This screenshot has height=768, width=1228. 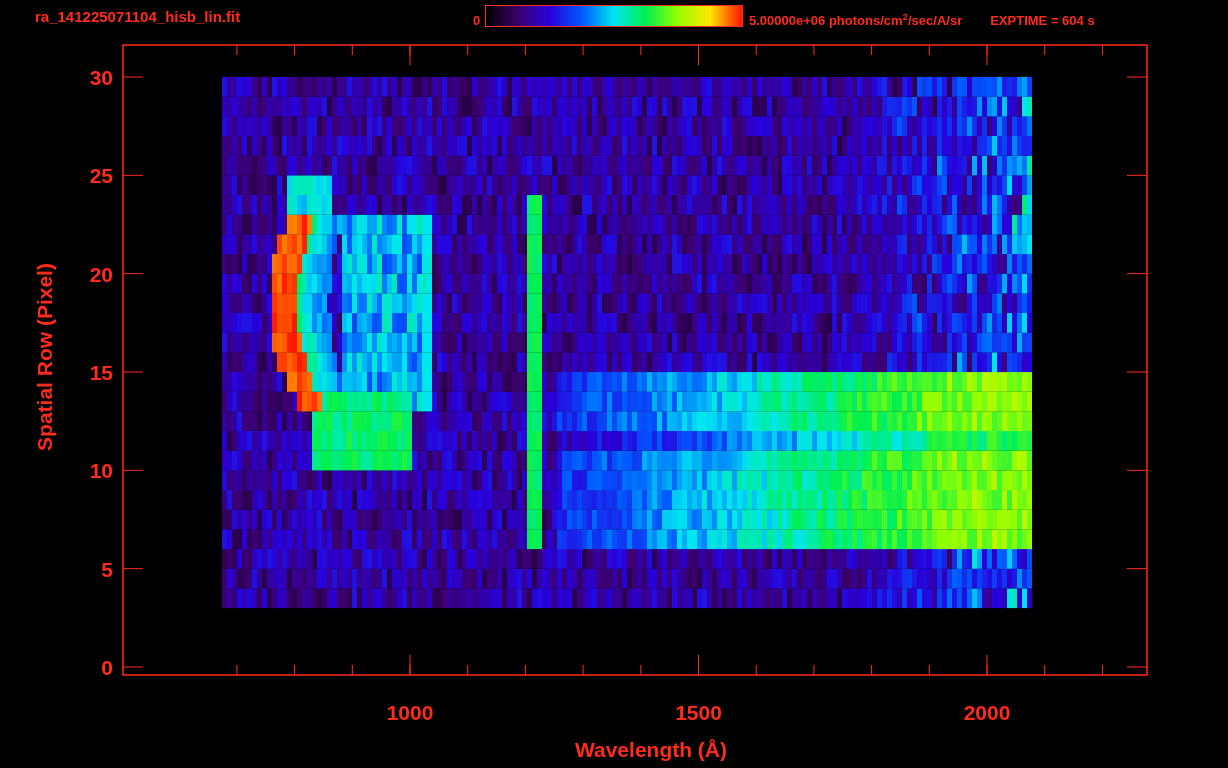 What do you see at coordinates (101, 176) in the screenshot?
I see `tick-label: 25` at bounding box center [101, 176].